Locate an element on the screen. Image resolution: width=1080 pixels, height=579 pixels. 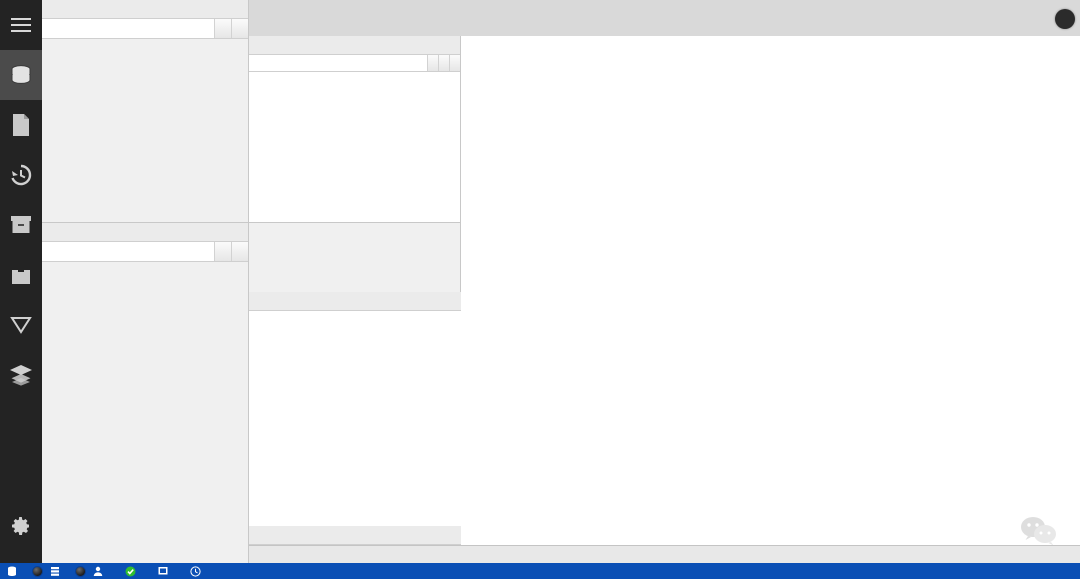
columns-search-row is located at coordinates (354, 63).